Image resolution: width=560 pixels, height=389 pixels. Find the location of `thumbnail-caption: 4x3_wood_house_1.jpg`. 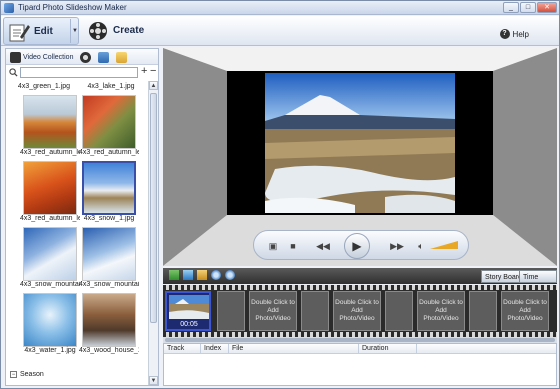

thumbnail-caption: 4x3_wood_house_1.jpg is located at coordinates (109, 350).